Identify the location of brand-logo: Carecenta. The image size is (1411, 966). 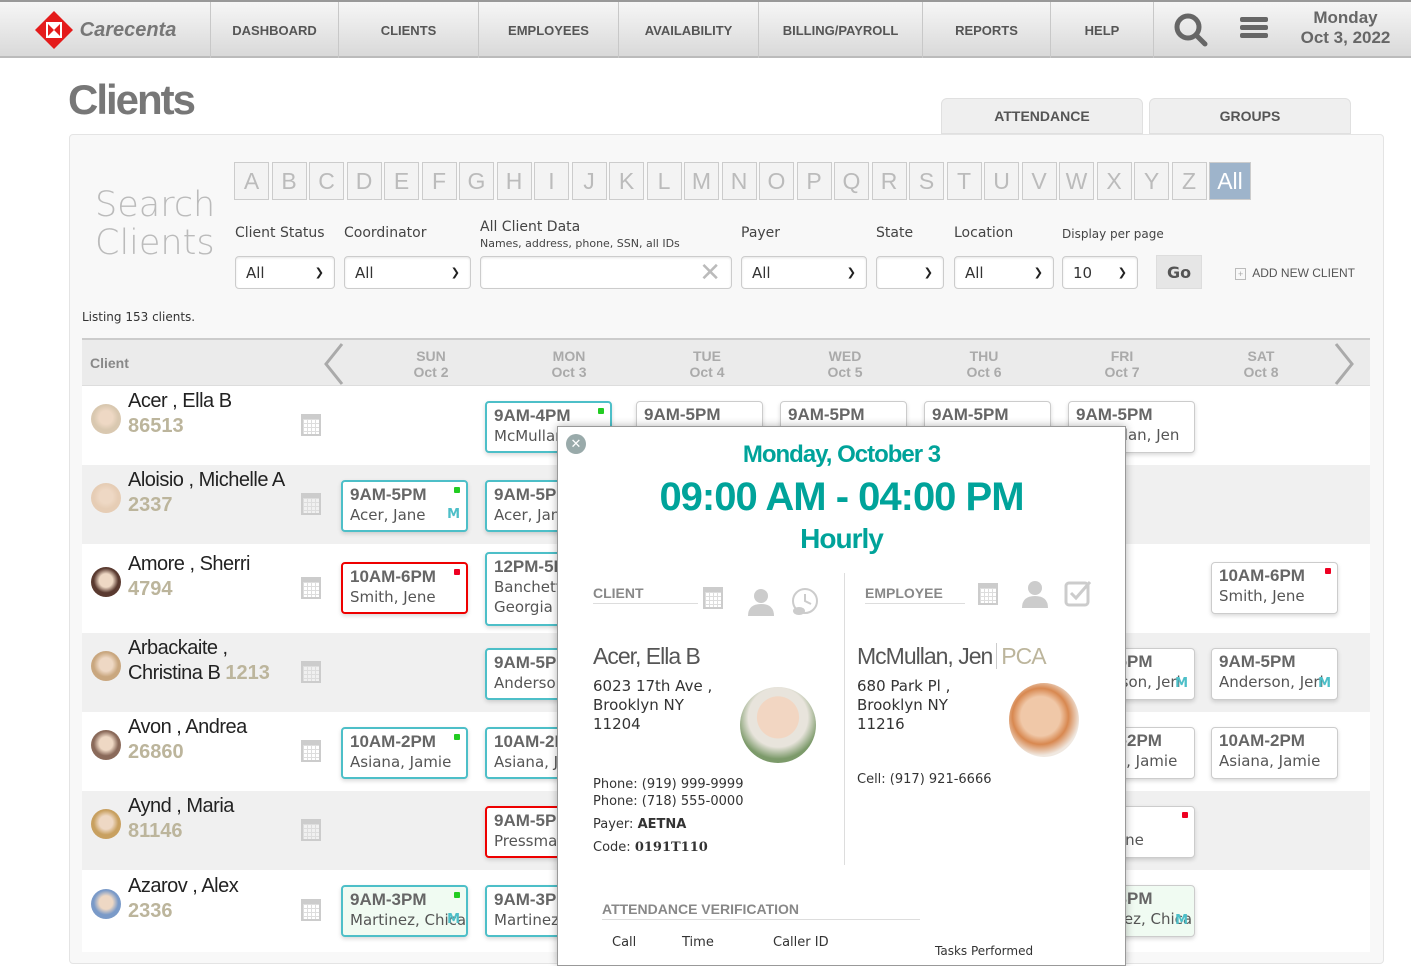
(105, 30).